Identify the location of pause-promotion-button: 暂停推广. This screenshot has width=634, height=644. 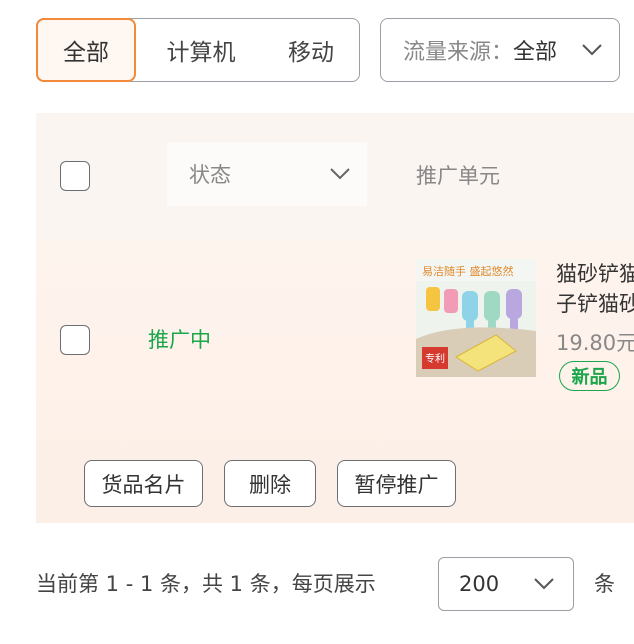
(396, 483).